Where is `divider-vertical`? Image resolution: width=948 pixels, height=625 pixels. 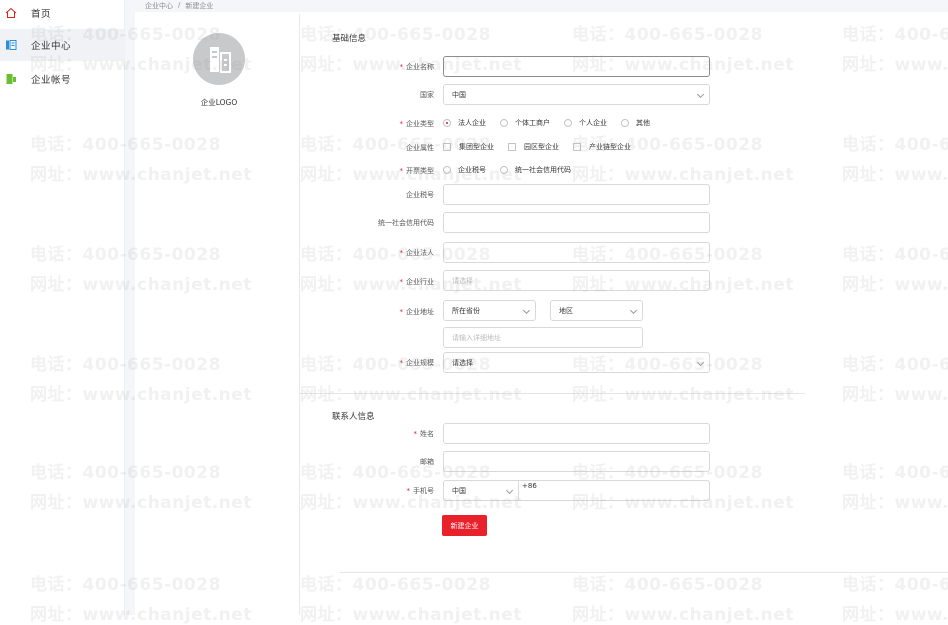
divider-vertical is located at coordinates (299, 314).